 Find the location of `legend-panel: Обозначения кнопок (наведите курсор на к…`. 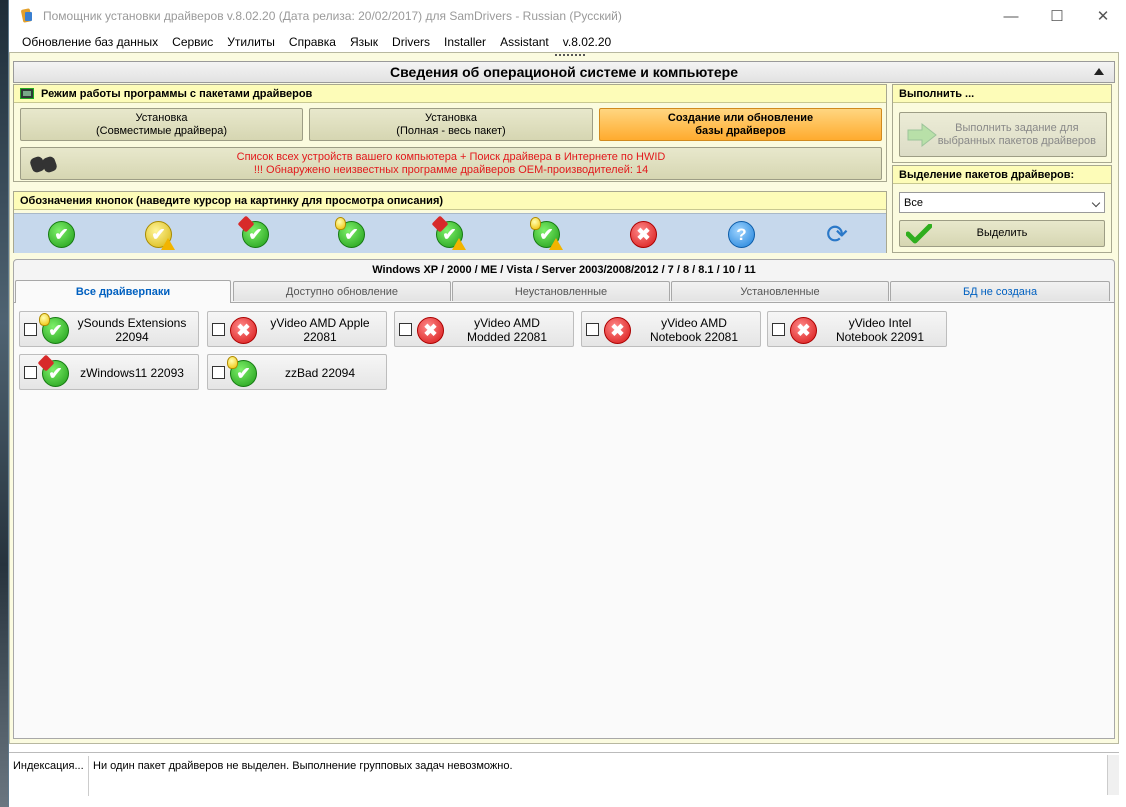

legend-panel: Обозначения кнопок (наведите курсор на к… is located at coordinates (450, 222).